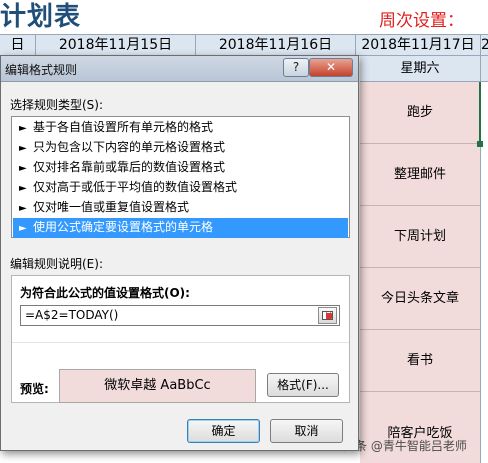 The height and width of the screenshot is (463, 488). I want to click on preview-label: 预览:, so click(34, 389).